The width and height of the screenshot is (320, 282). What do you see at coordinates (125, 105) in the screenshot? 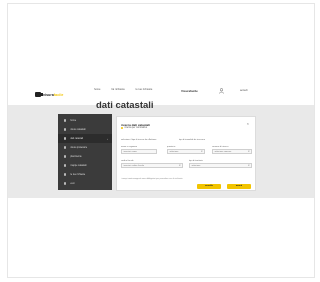
I see `page-title: dati catastali` at bounding box center [125, 105].